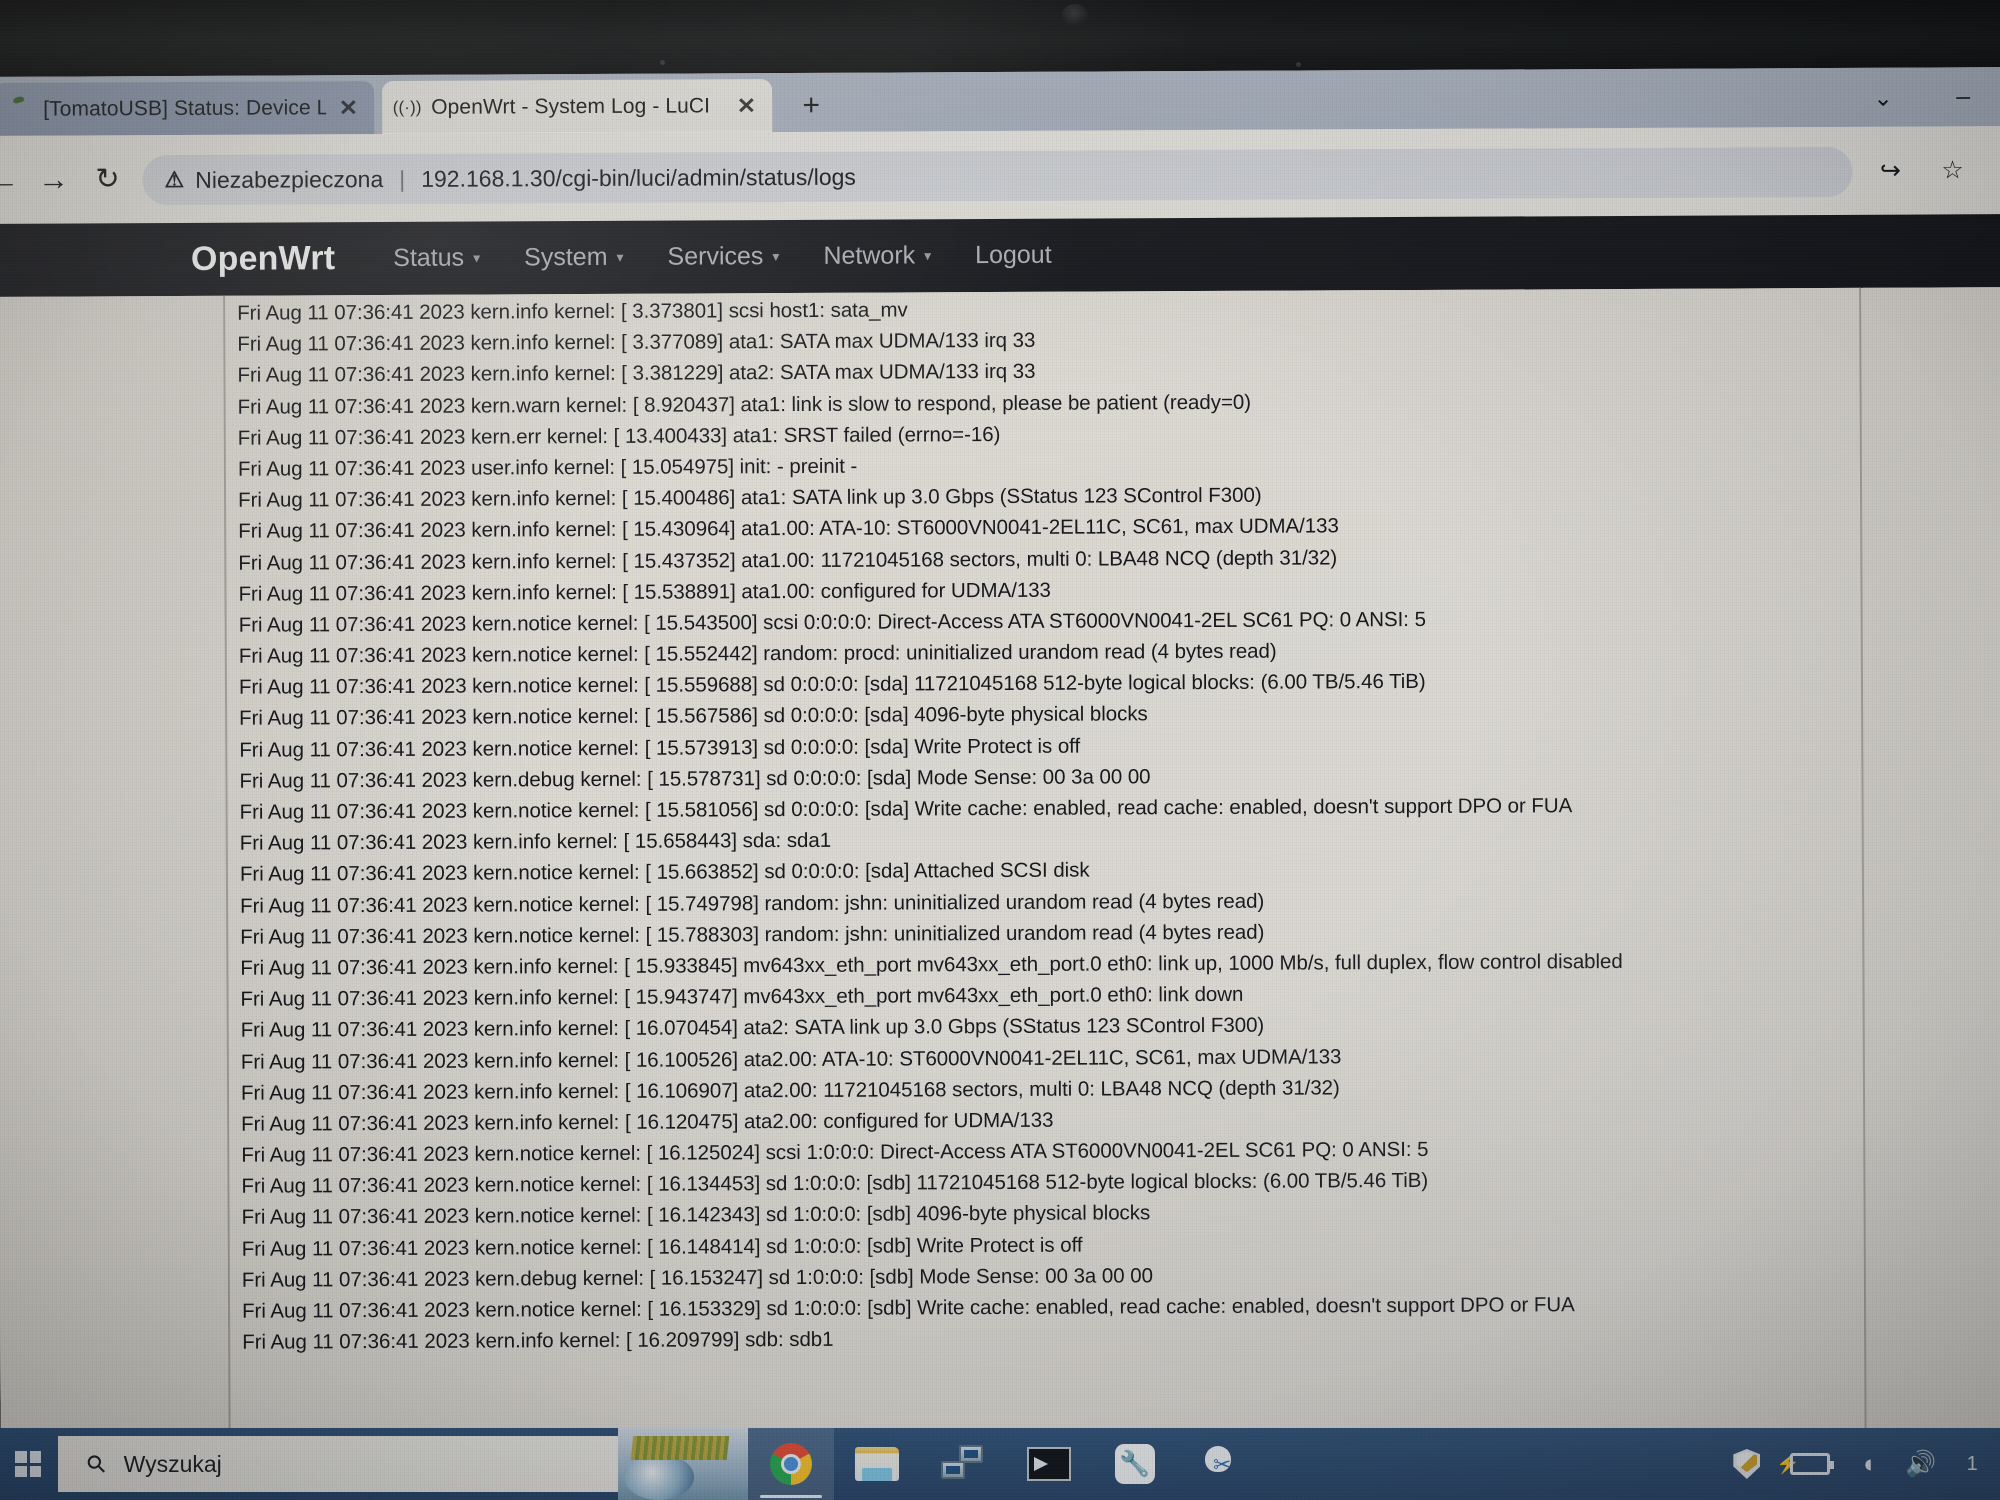  Describe the element at coordinates (53, 181) in the screenshot. I see `forward-button: →` at that location.